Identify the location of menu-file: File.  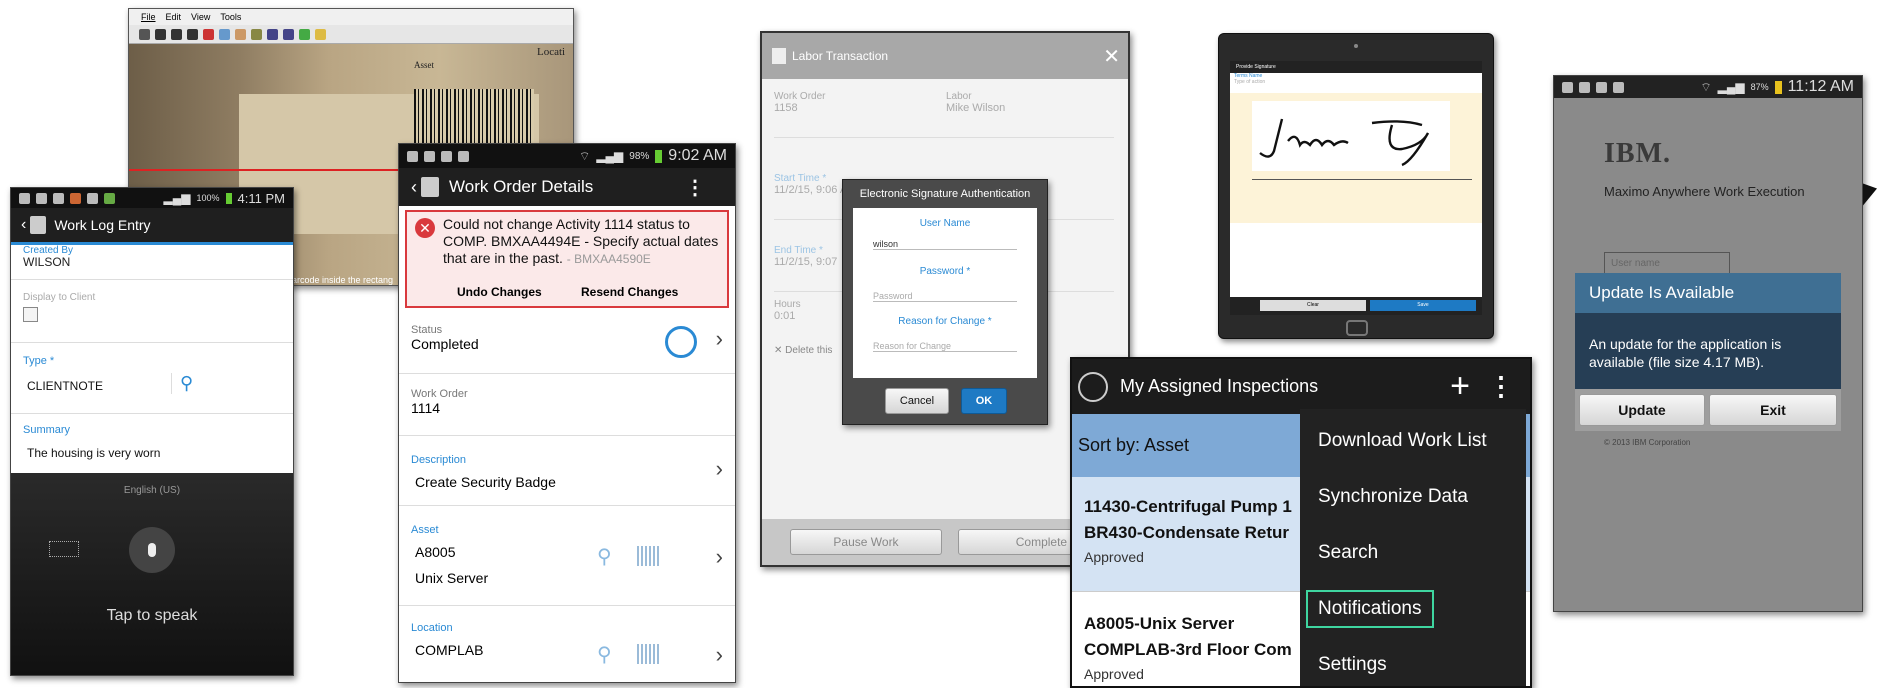
(148, 17).